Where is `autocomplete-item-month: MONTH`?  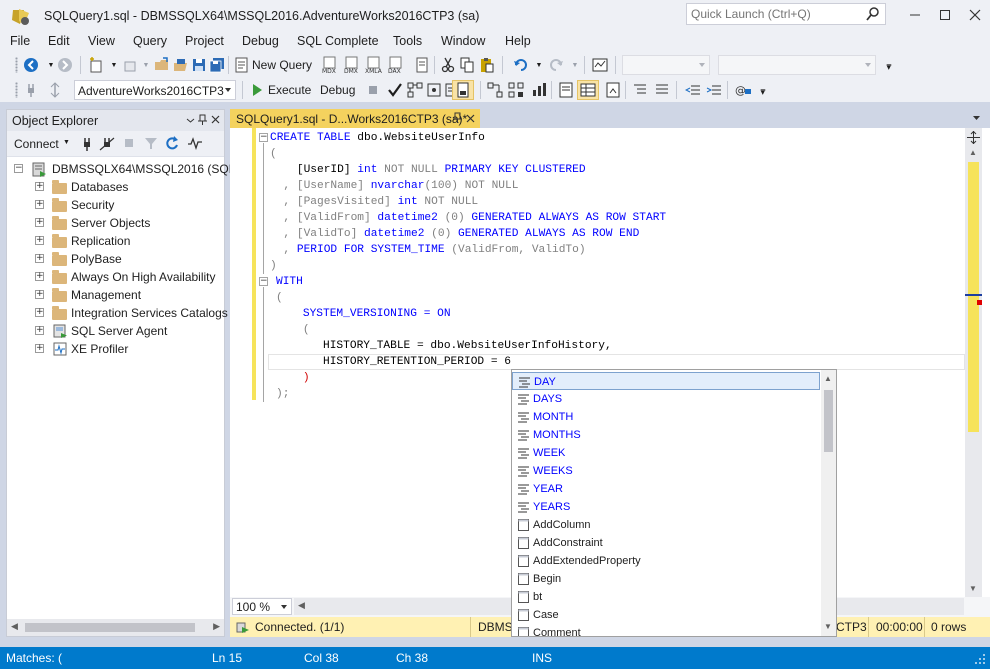 autocomplete-item-month: MONTH is located at coordinates (666, 417).